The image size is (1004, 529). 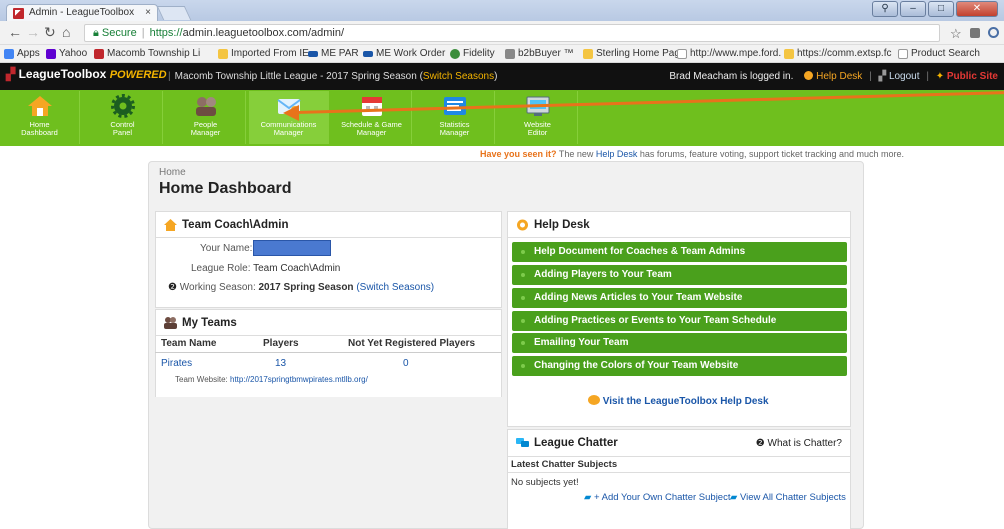 I want to click on maximize-button: □, so click(x=941, y=9).